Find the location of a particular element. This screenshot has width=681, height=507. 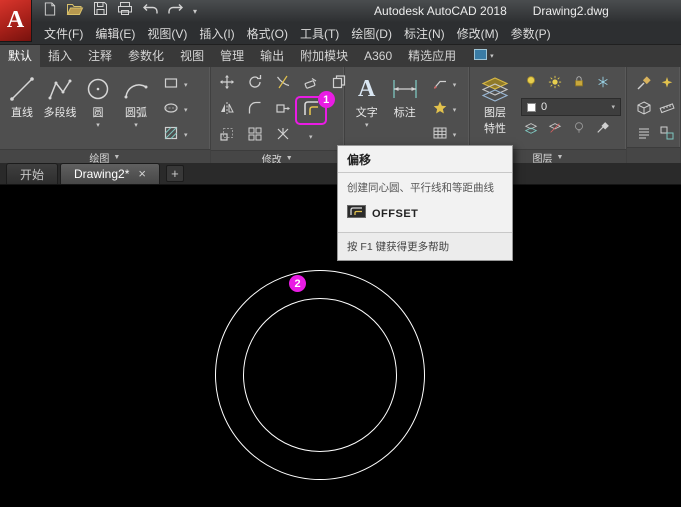

bulb-off-icon is located at coordinates (579, 130).